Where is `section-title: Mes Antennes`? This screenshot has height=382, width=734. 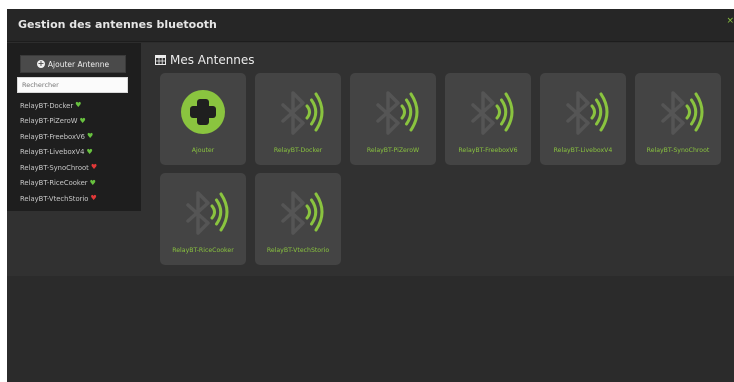 section-title: Mes Antennes is located at coordinates (205, 60).